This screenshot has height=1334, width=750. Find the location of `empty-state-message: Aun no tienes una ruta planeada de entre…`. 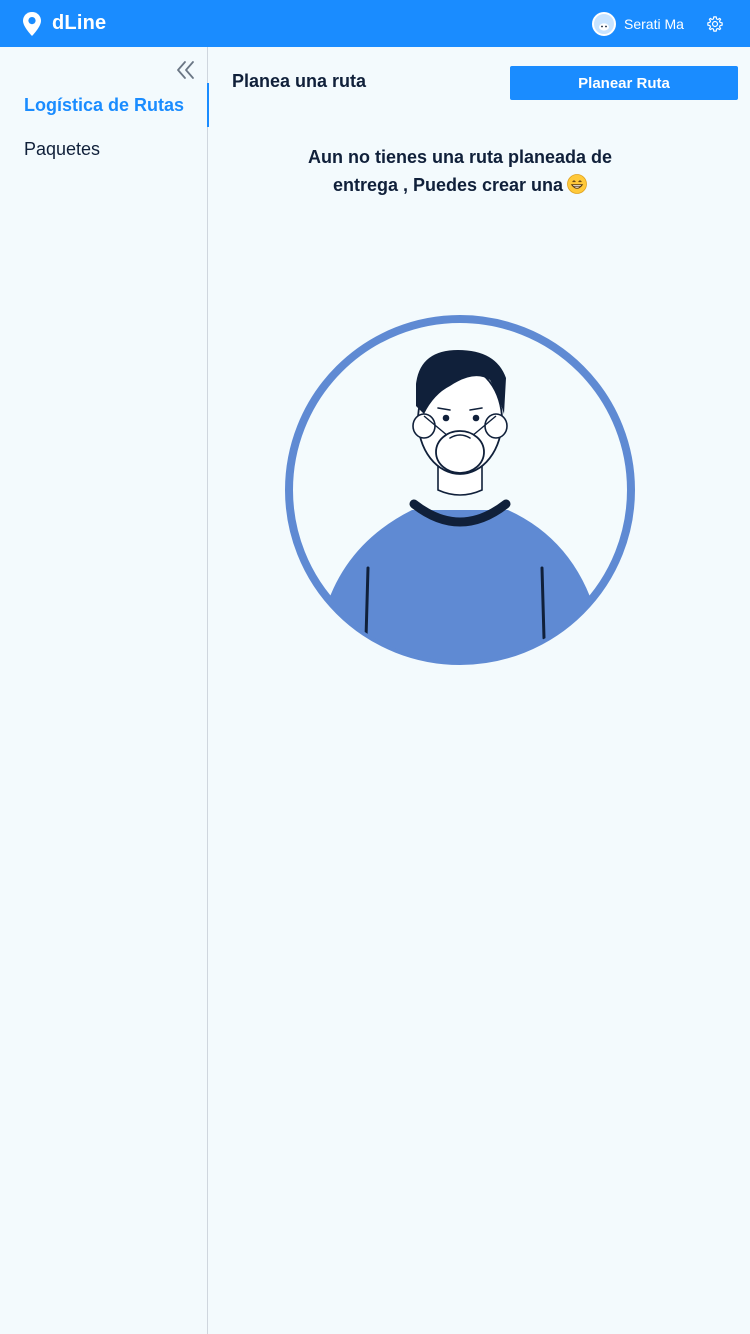

empty-state-message: Aun no tienes una ruta planeada de entre… is located at coordinates (460, 171).